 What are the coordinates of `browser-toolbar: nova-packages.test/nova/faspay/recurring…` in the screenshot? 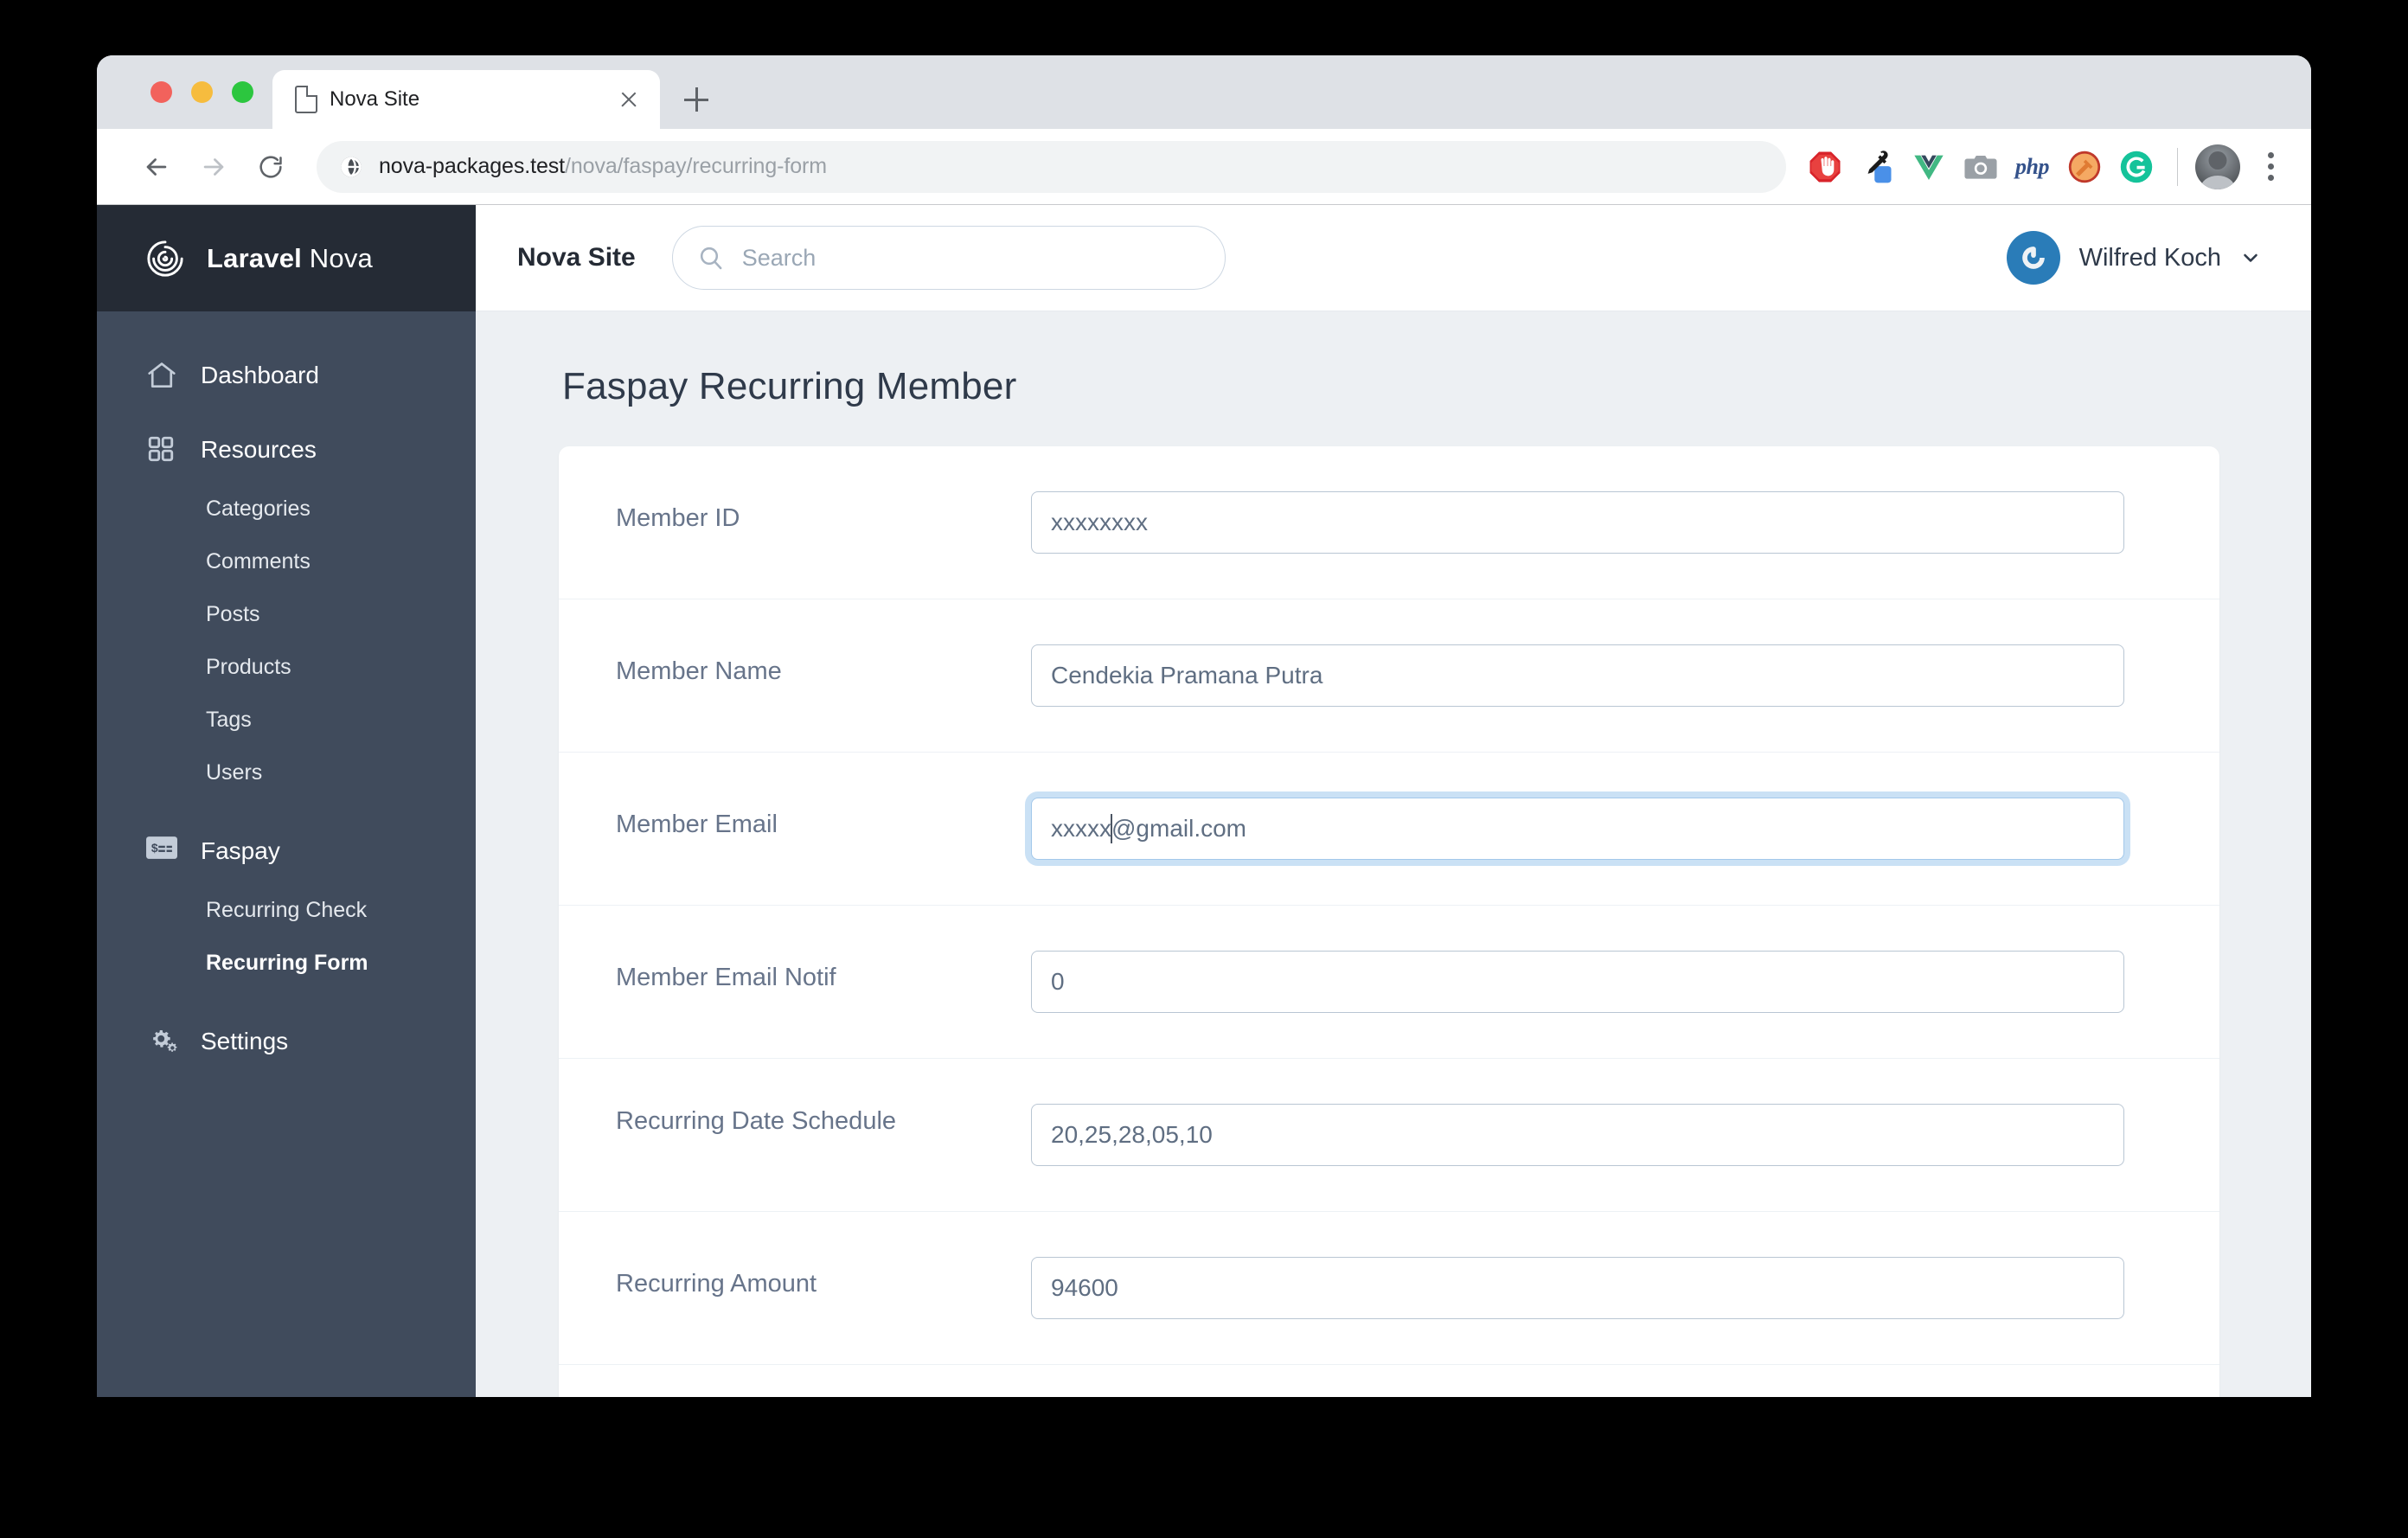 It's located at (1204, 167).